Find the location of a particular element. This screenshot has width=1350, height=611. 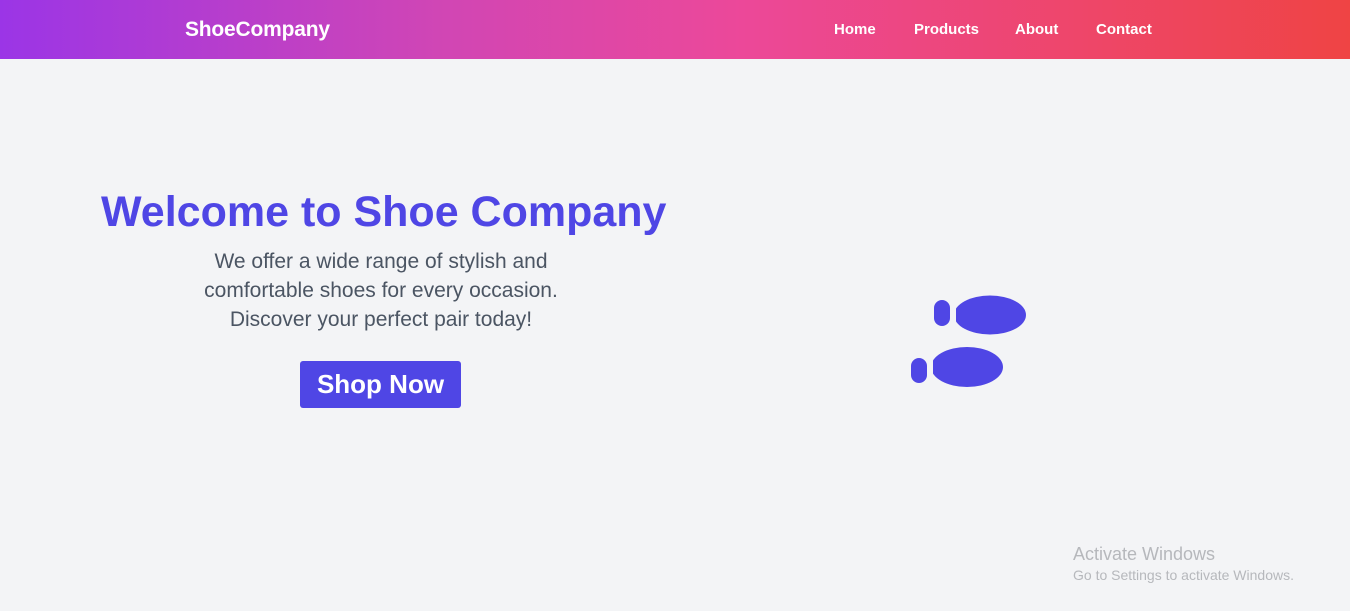

footprint-sole-lower is located at coordinates (967, 367).